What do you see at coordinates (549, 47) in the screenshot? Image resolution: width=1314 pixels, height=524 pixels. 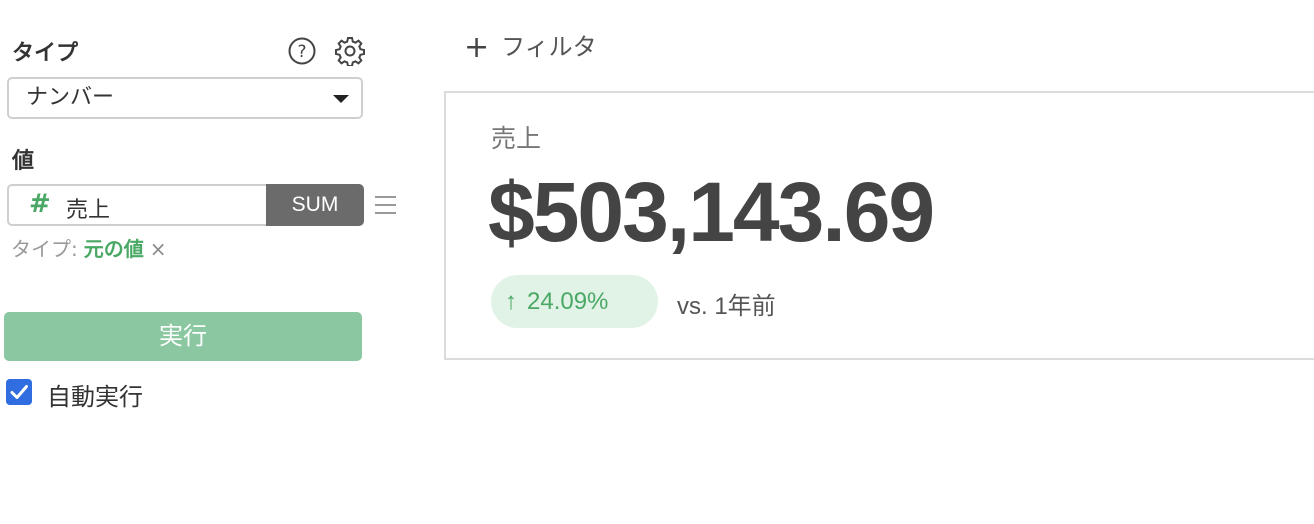 I see `add-filter-label: フィルタ` at bounding box center [549, 47].